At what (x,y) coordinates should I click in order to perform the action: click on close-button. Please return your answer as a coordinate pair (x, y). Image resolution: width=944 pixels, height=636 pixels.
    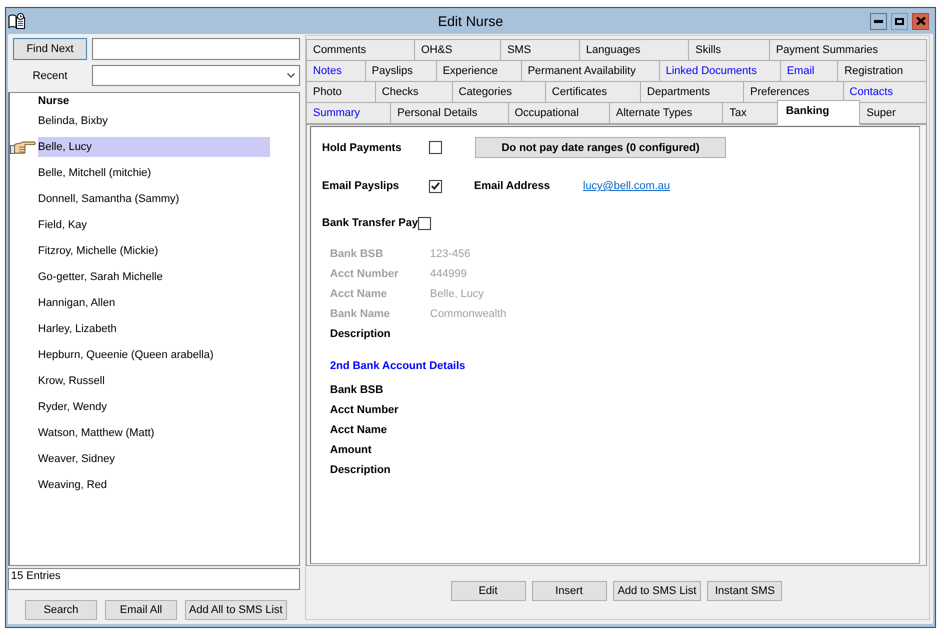
    Looking at the image, I should click on (920, 21).